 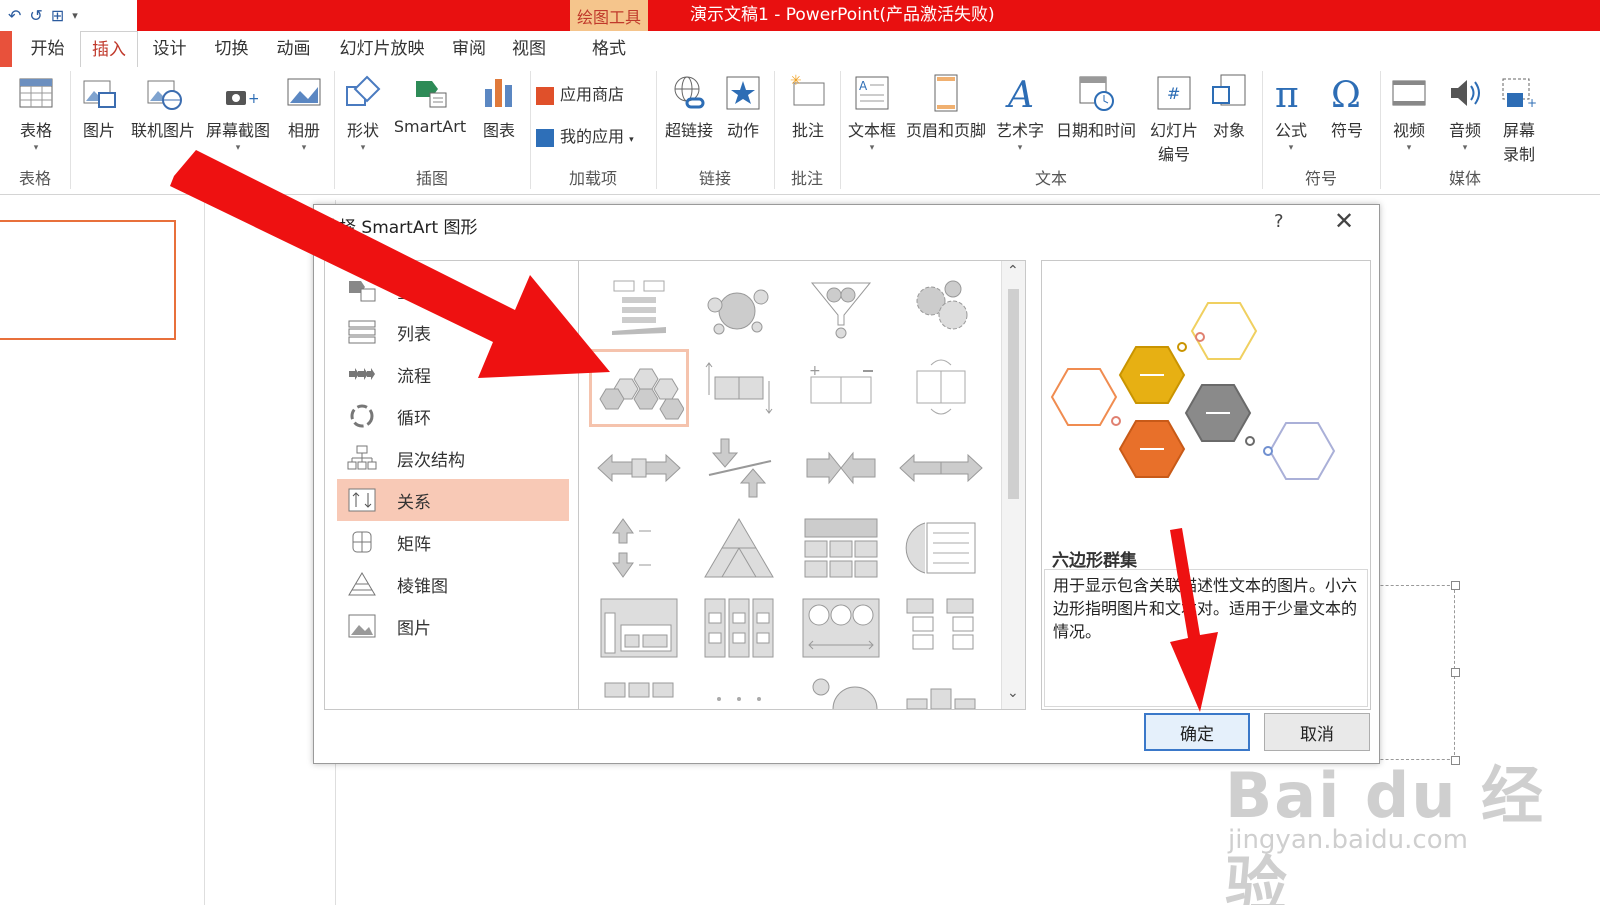 I want to click on tab-slideshow: 幻灯片放映, so click(x=382, y=49).